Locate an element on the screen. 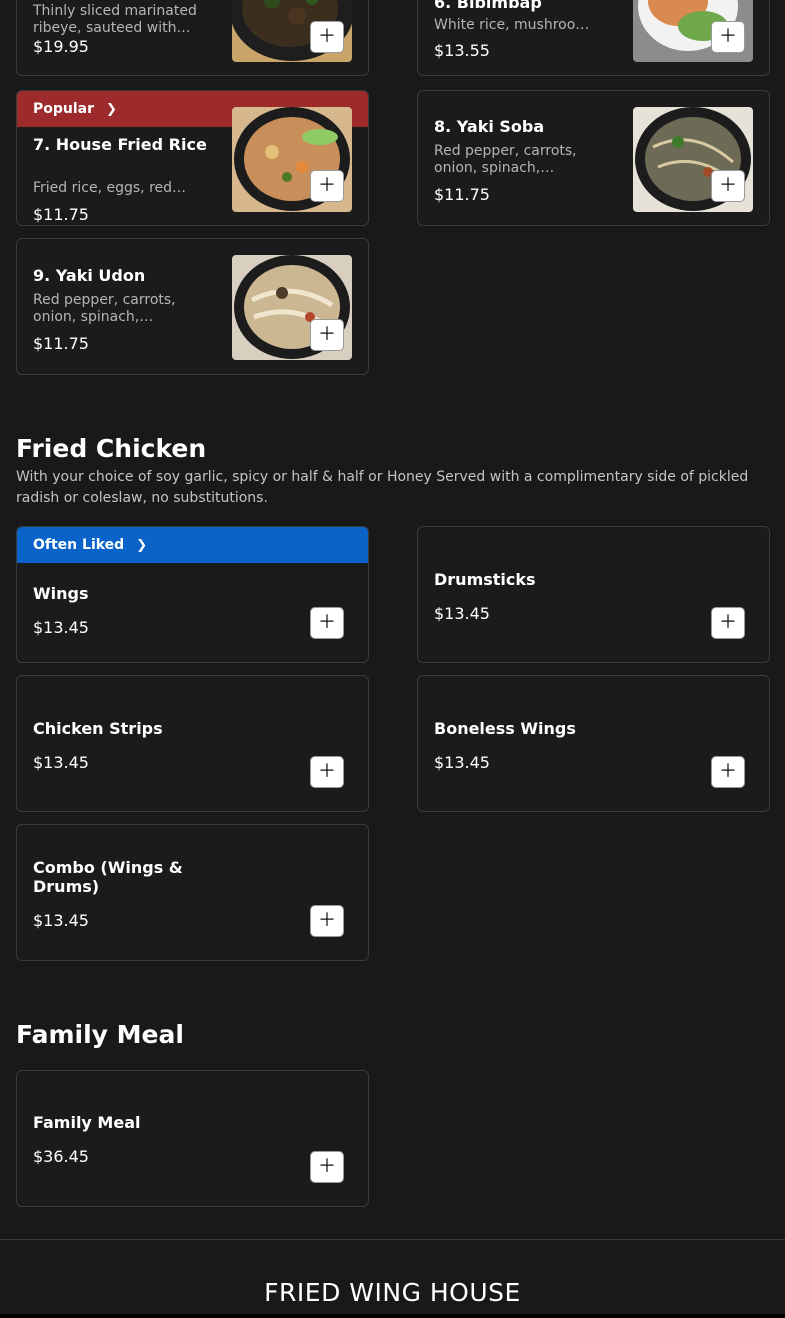 The width and height of the screenshot is (785, 1318). item-name: 7. House Fried Rice is located at coordinates (120, 144).